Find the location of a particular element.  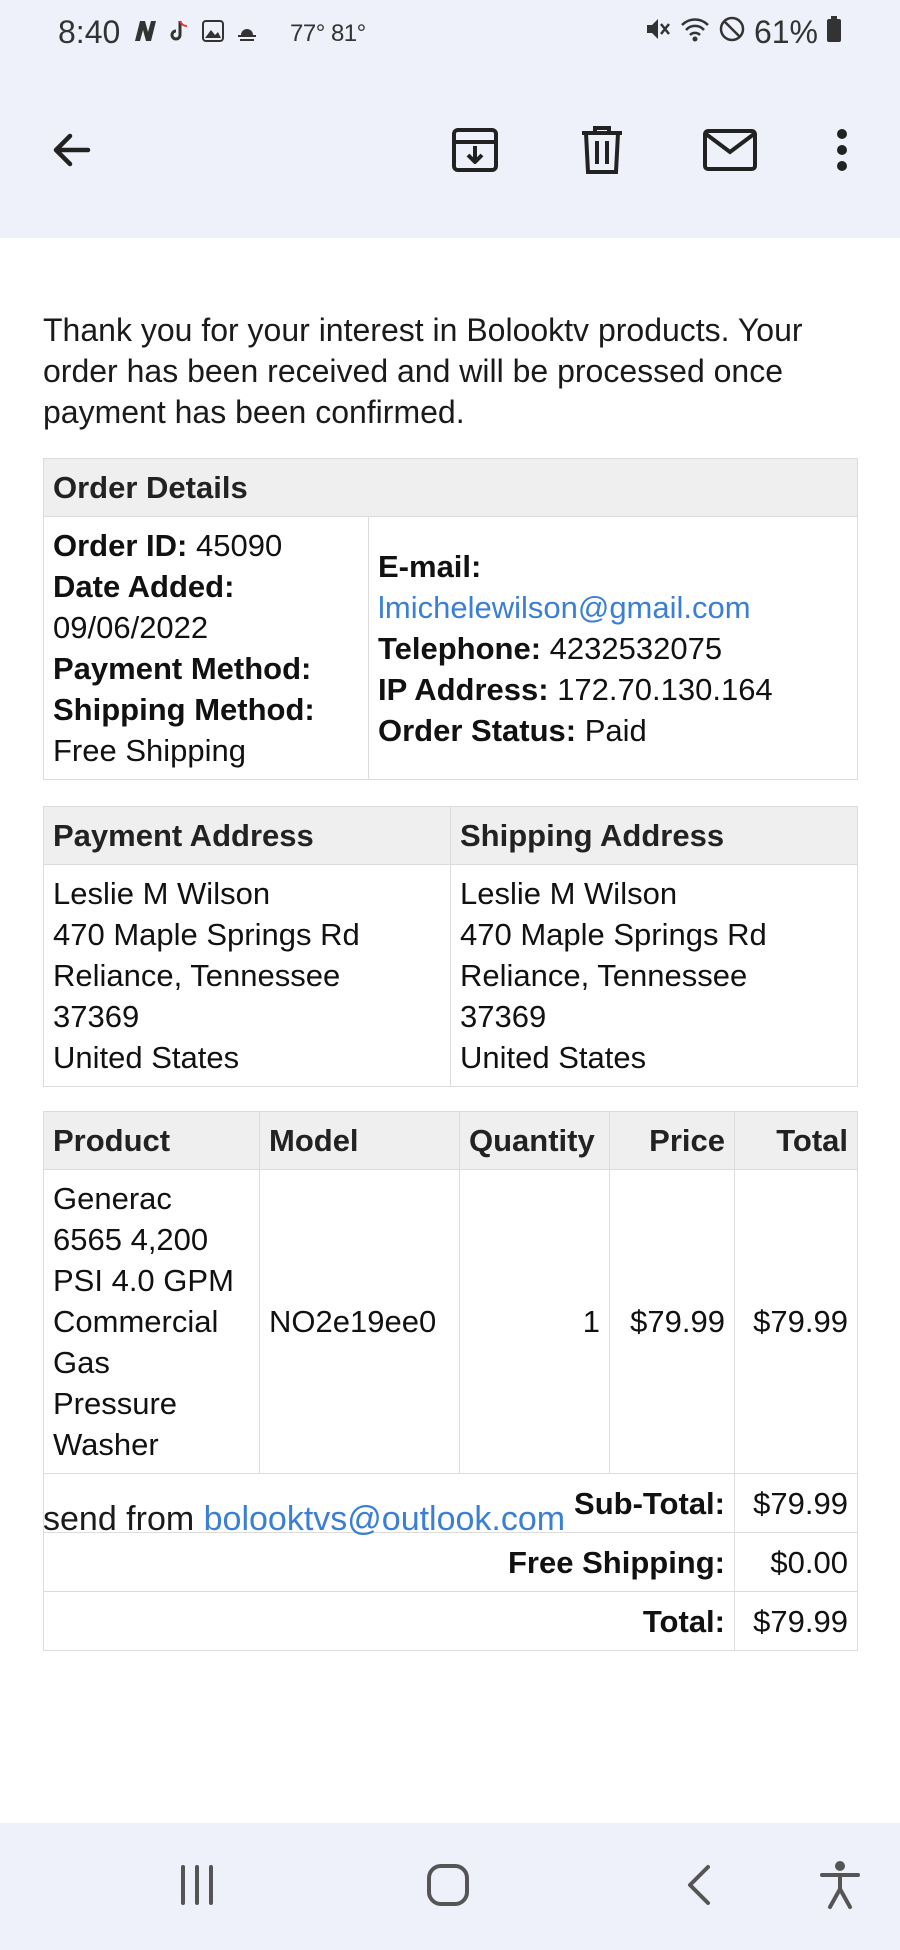

back-arrow-icon is located at coordinates (72, 152).